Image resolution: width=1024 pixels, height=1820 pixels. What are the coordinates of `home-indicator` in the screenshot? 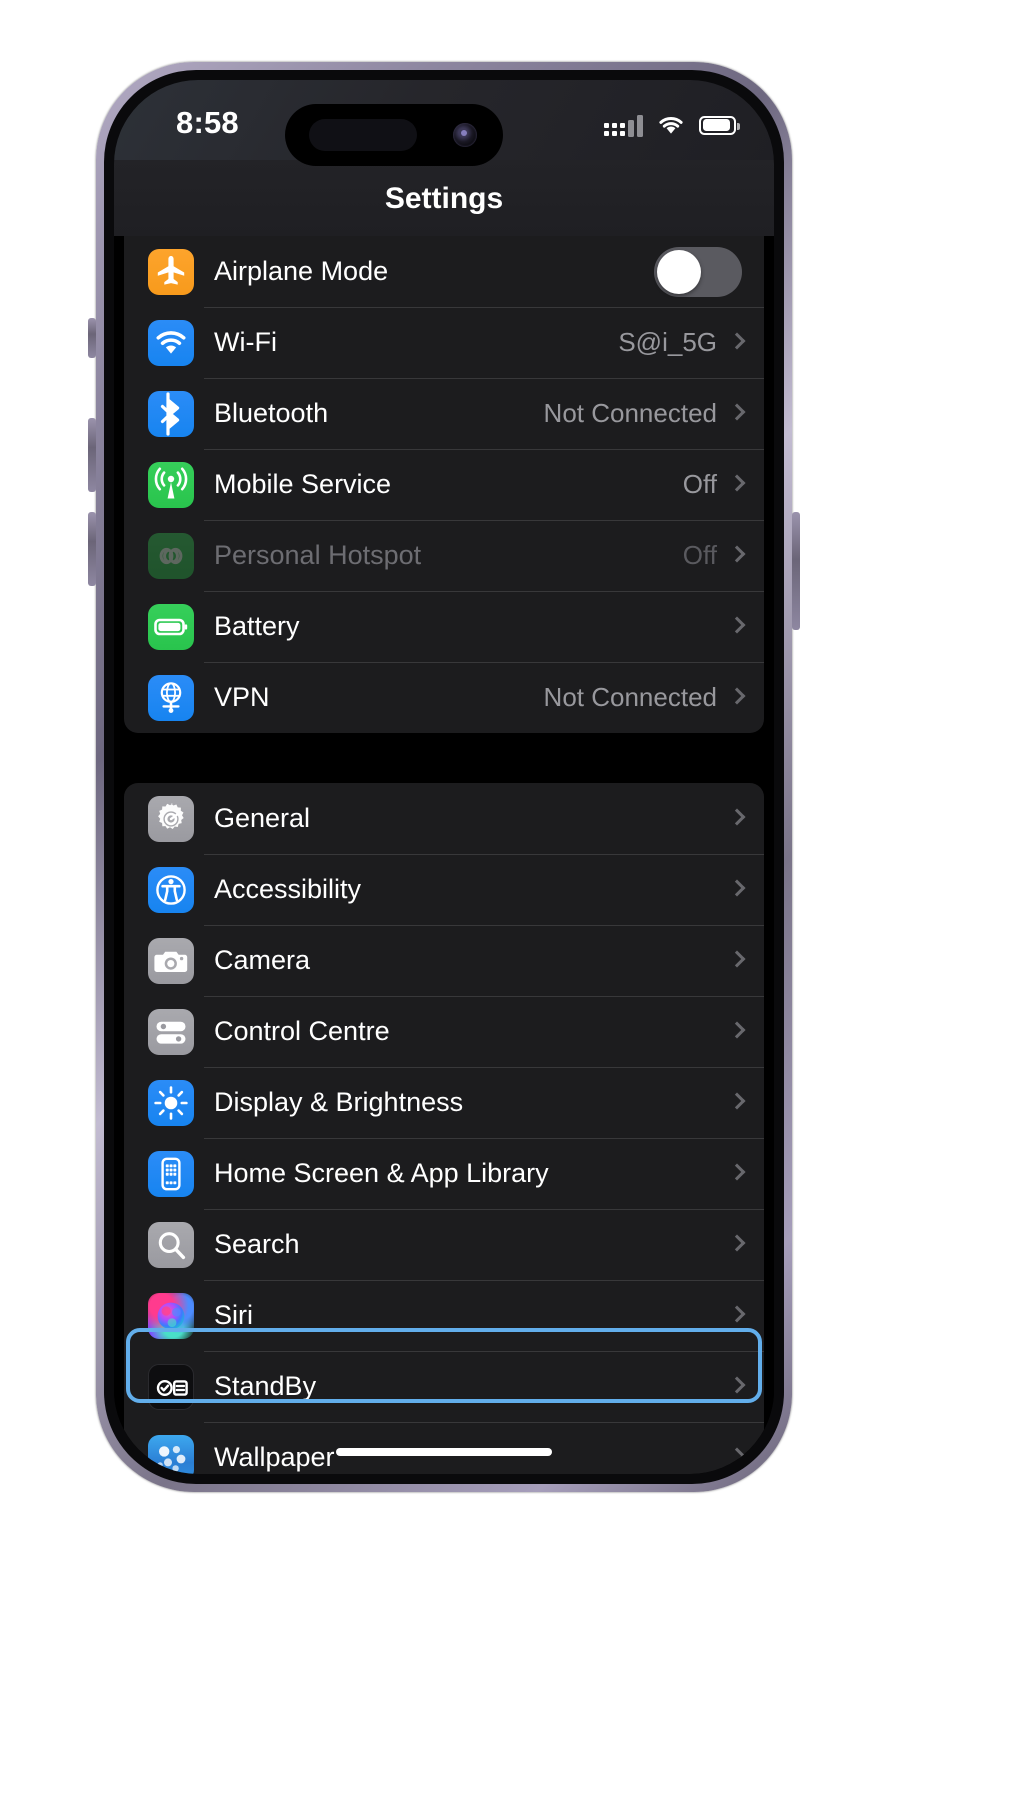 It's located at (444, 1452).